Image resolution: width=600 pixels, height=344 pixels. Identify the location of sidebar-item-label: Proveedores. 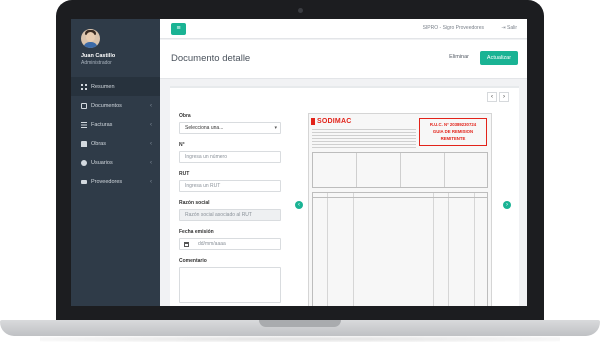
(107, 181).